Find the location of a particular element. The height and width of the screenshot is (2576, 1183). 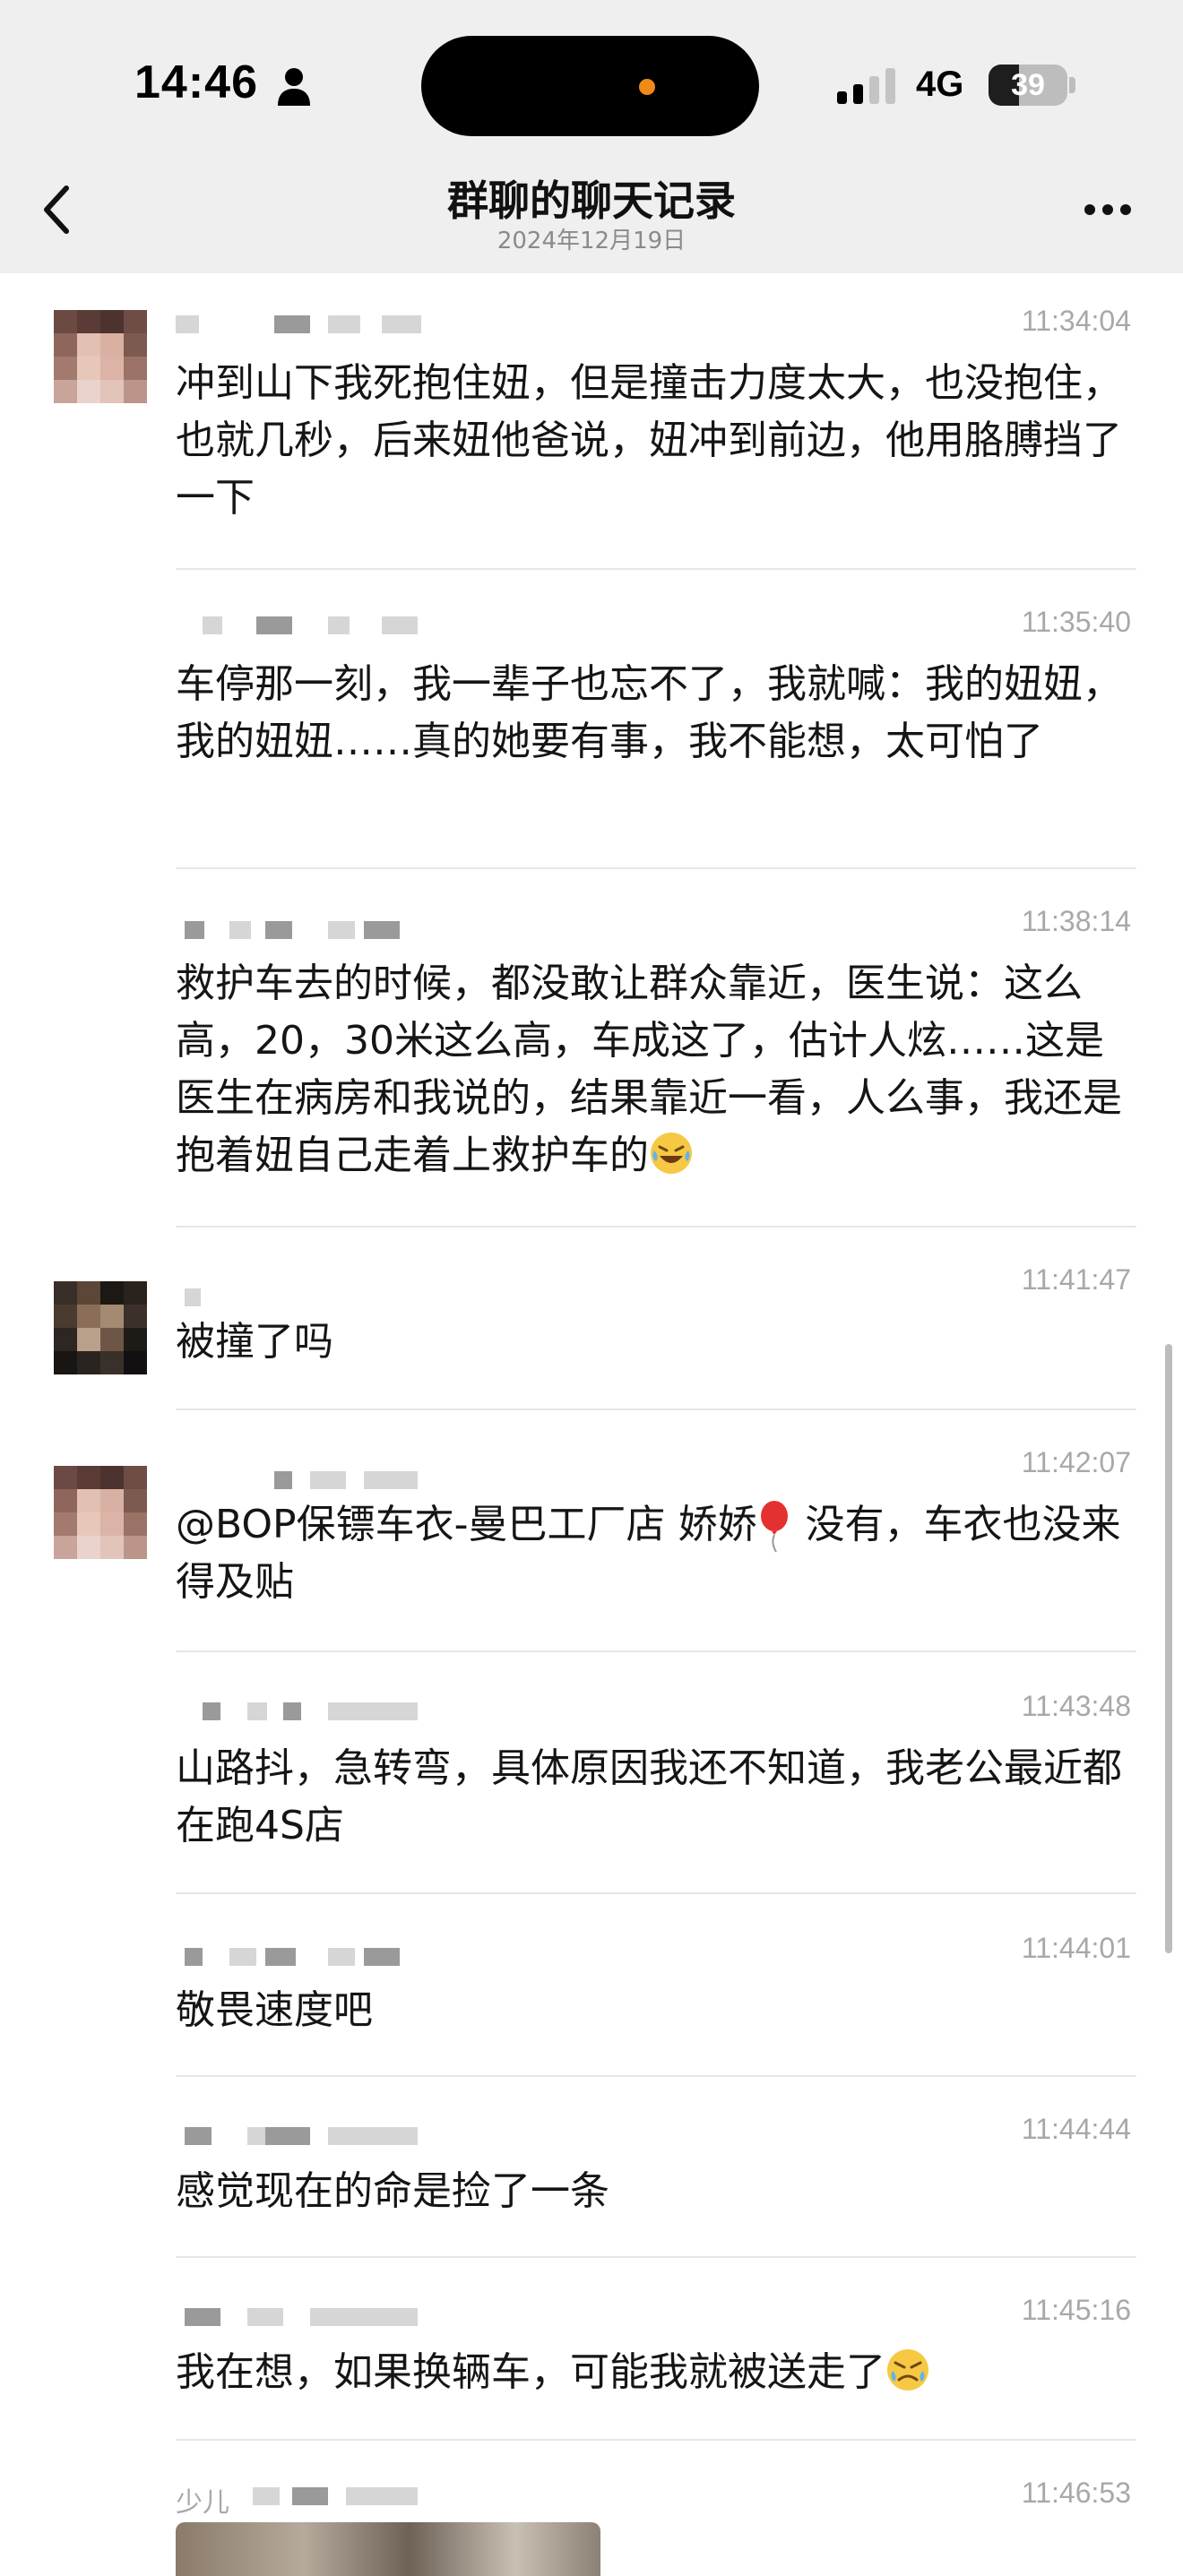

message-text: 敬畏速度吧 is located at coordinates (274, 2010).